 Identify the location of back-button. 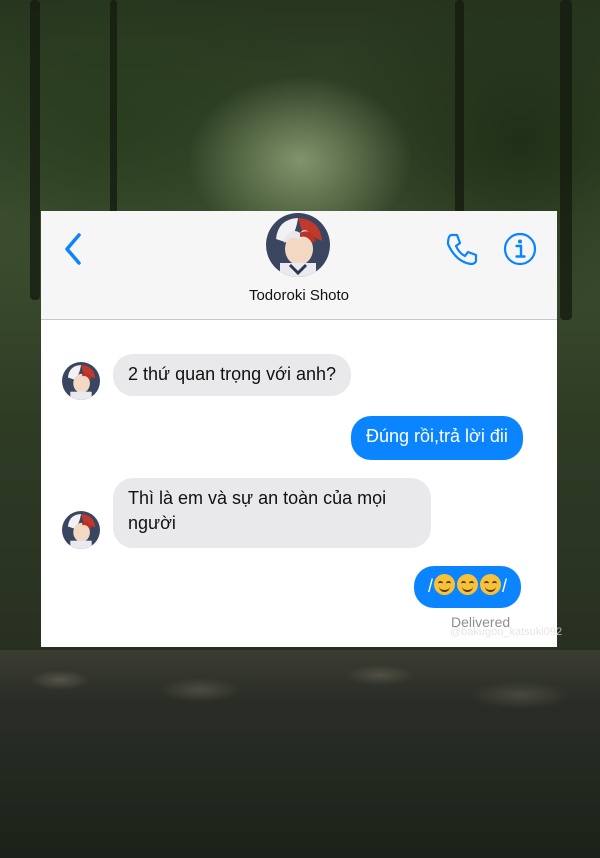
(73, 249).